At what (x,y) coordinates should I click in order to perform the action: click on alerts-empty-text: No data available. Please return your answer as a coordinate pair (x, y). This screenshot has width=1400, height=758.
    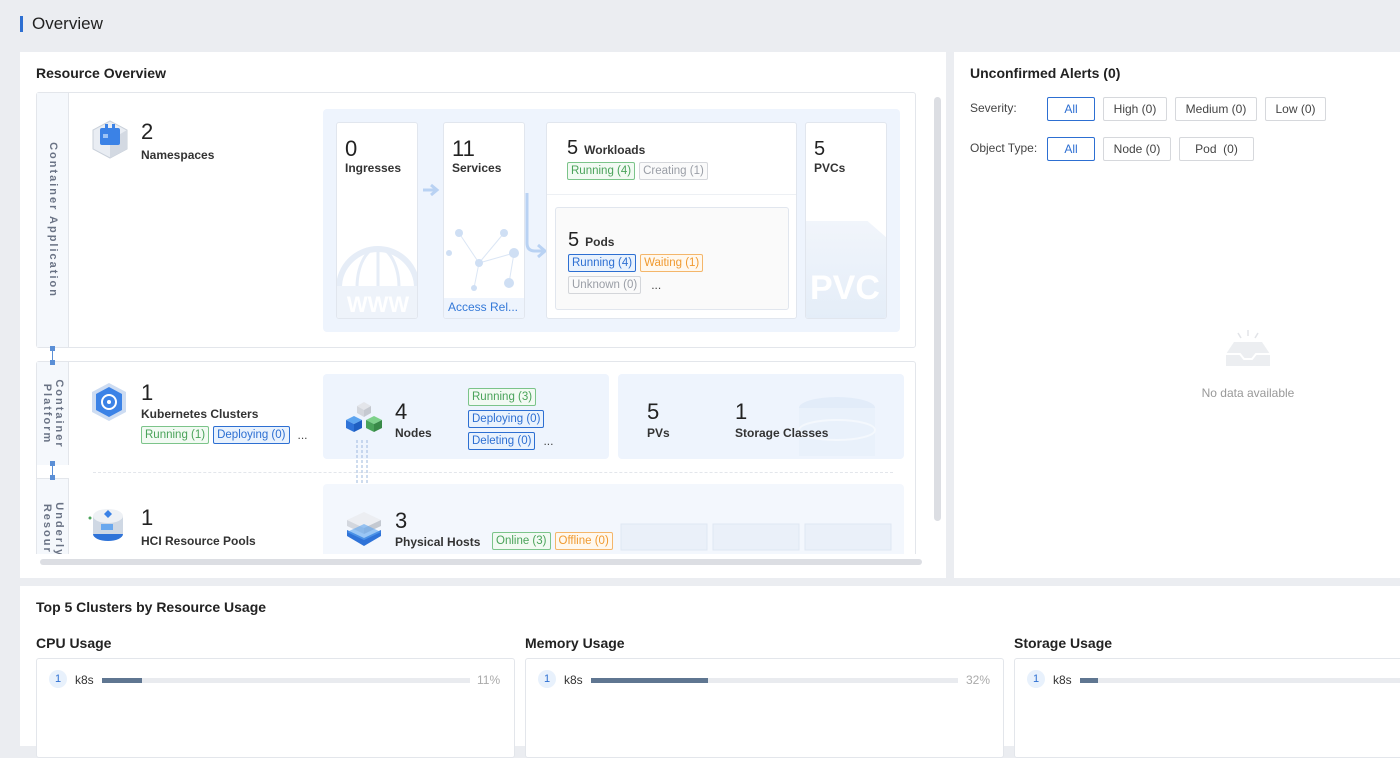
    Looking at the image, I should click on (1248, 393).